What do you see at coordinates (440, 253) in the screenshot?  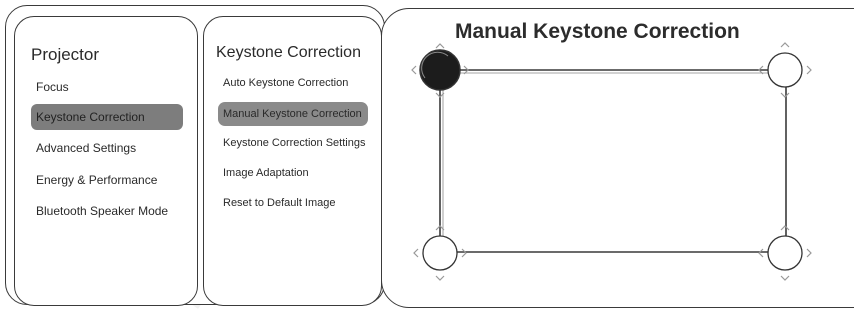 I see `corner-handle-bottom-left` at bounding box center [440, 253].